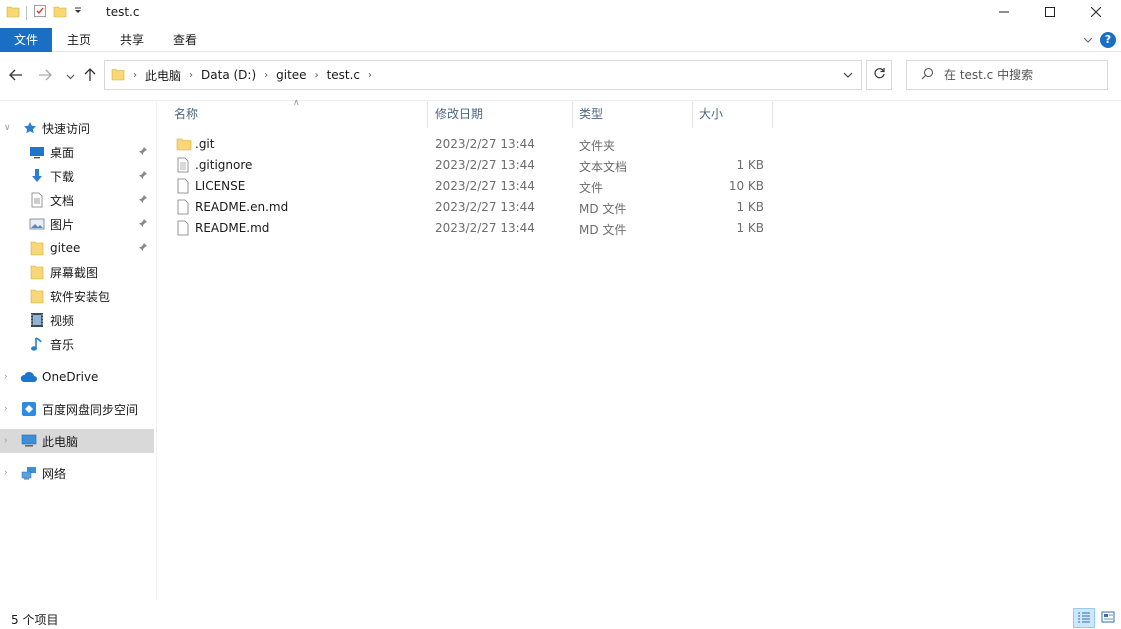 The height and width of the screenshot is (629, 1121). I want to click on video-icon, so click(37, 320).